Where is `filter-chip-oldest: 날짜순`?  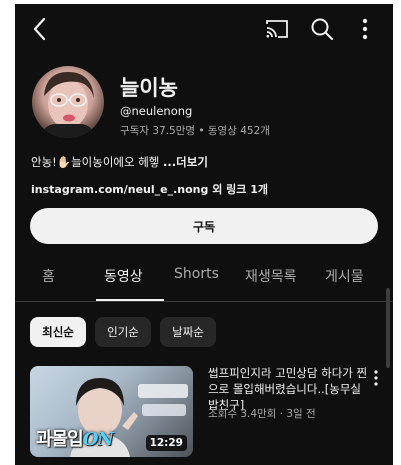
filter-chip-oldest: 날짜순 is located at coordinates (188, 332).